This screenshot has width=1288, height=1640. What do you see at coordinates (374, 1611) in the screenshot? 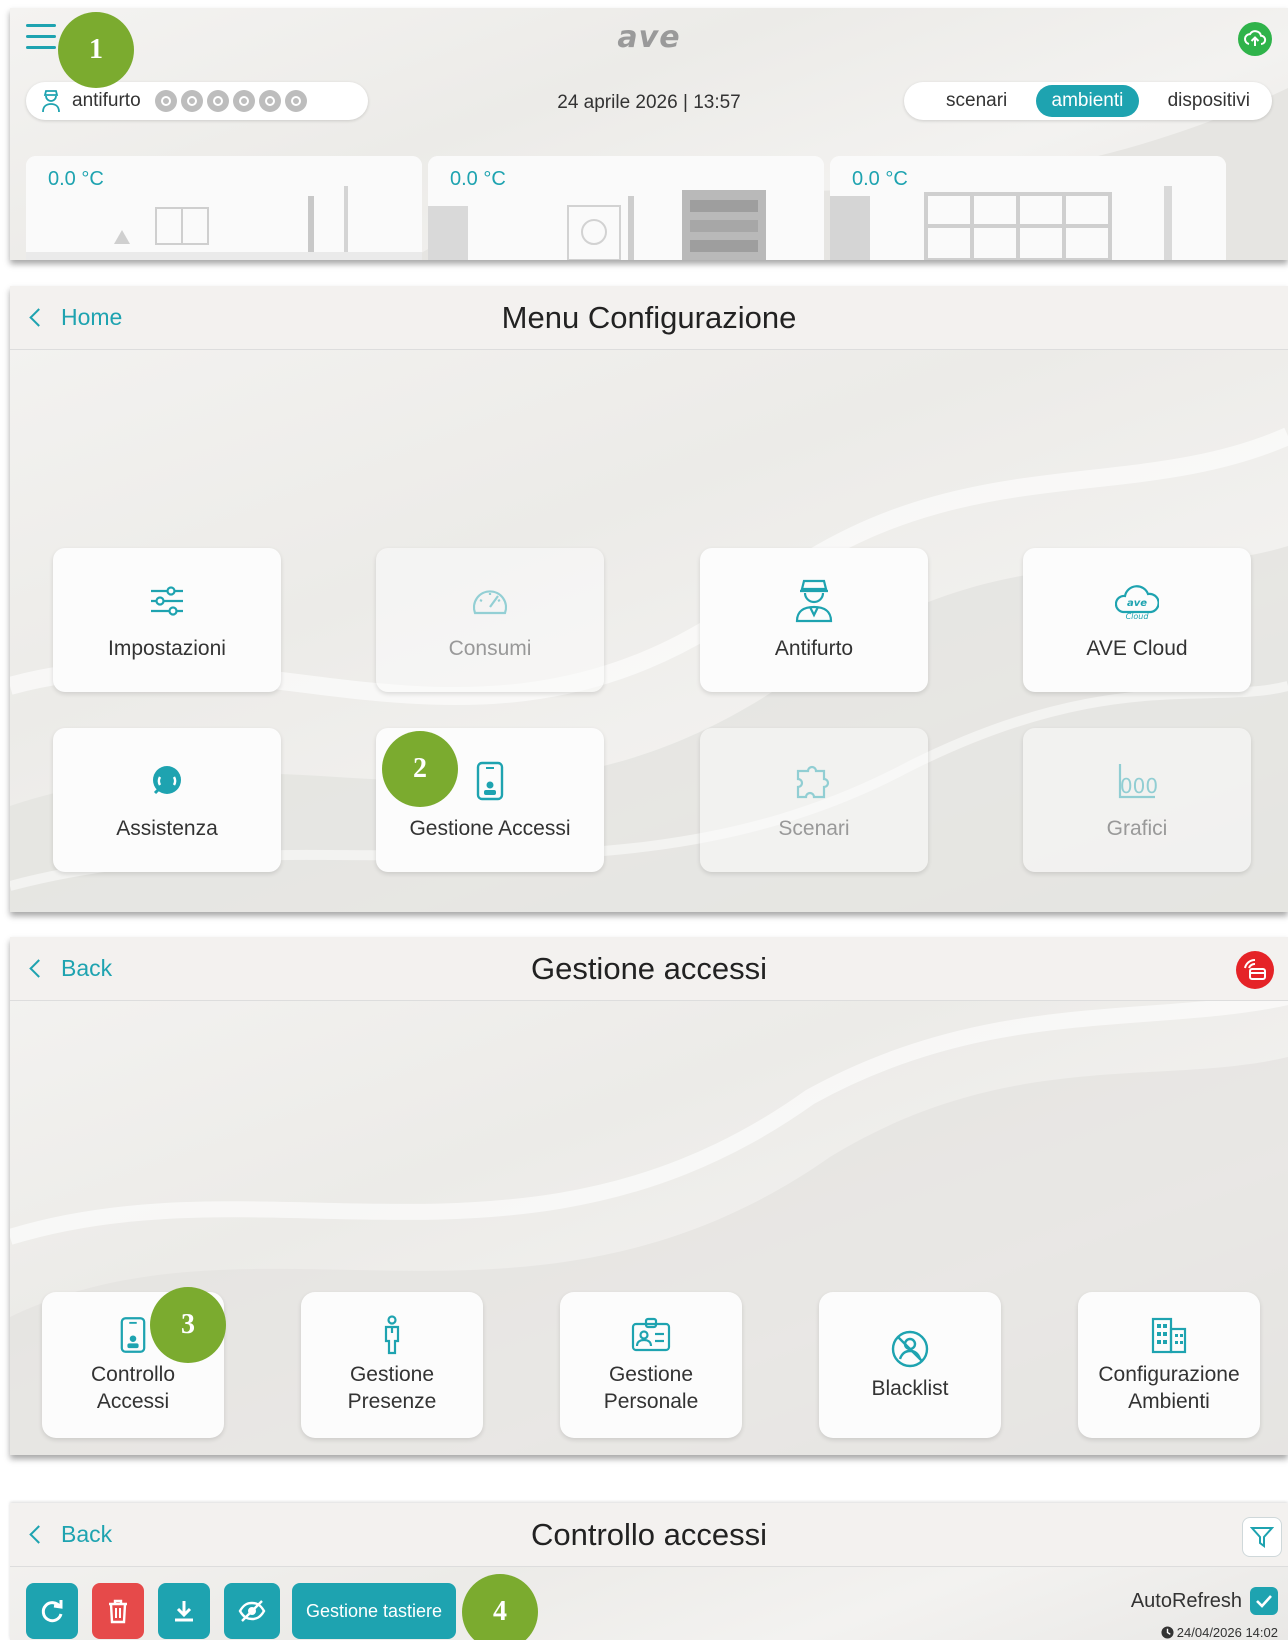
I see `gestione-tastiere-button: Gestione tastiere` at bounding box center [374, 1611].